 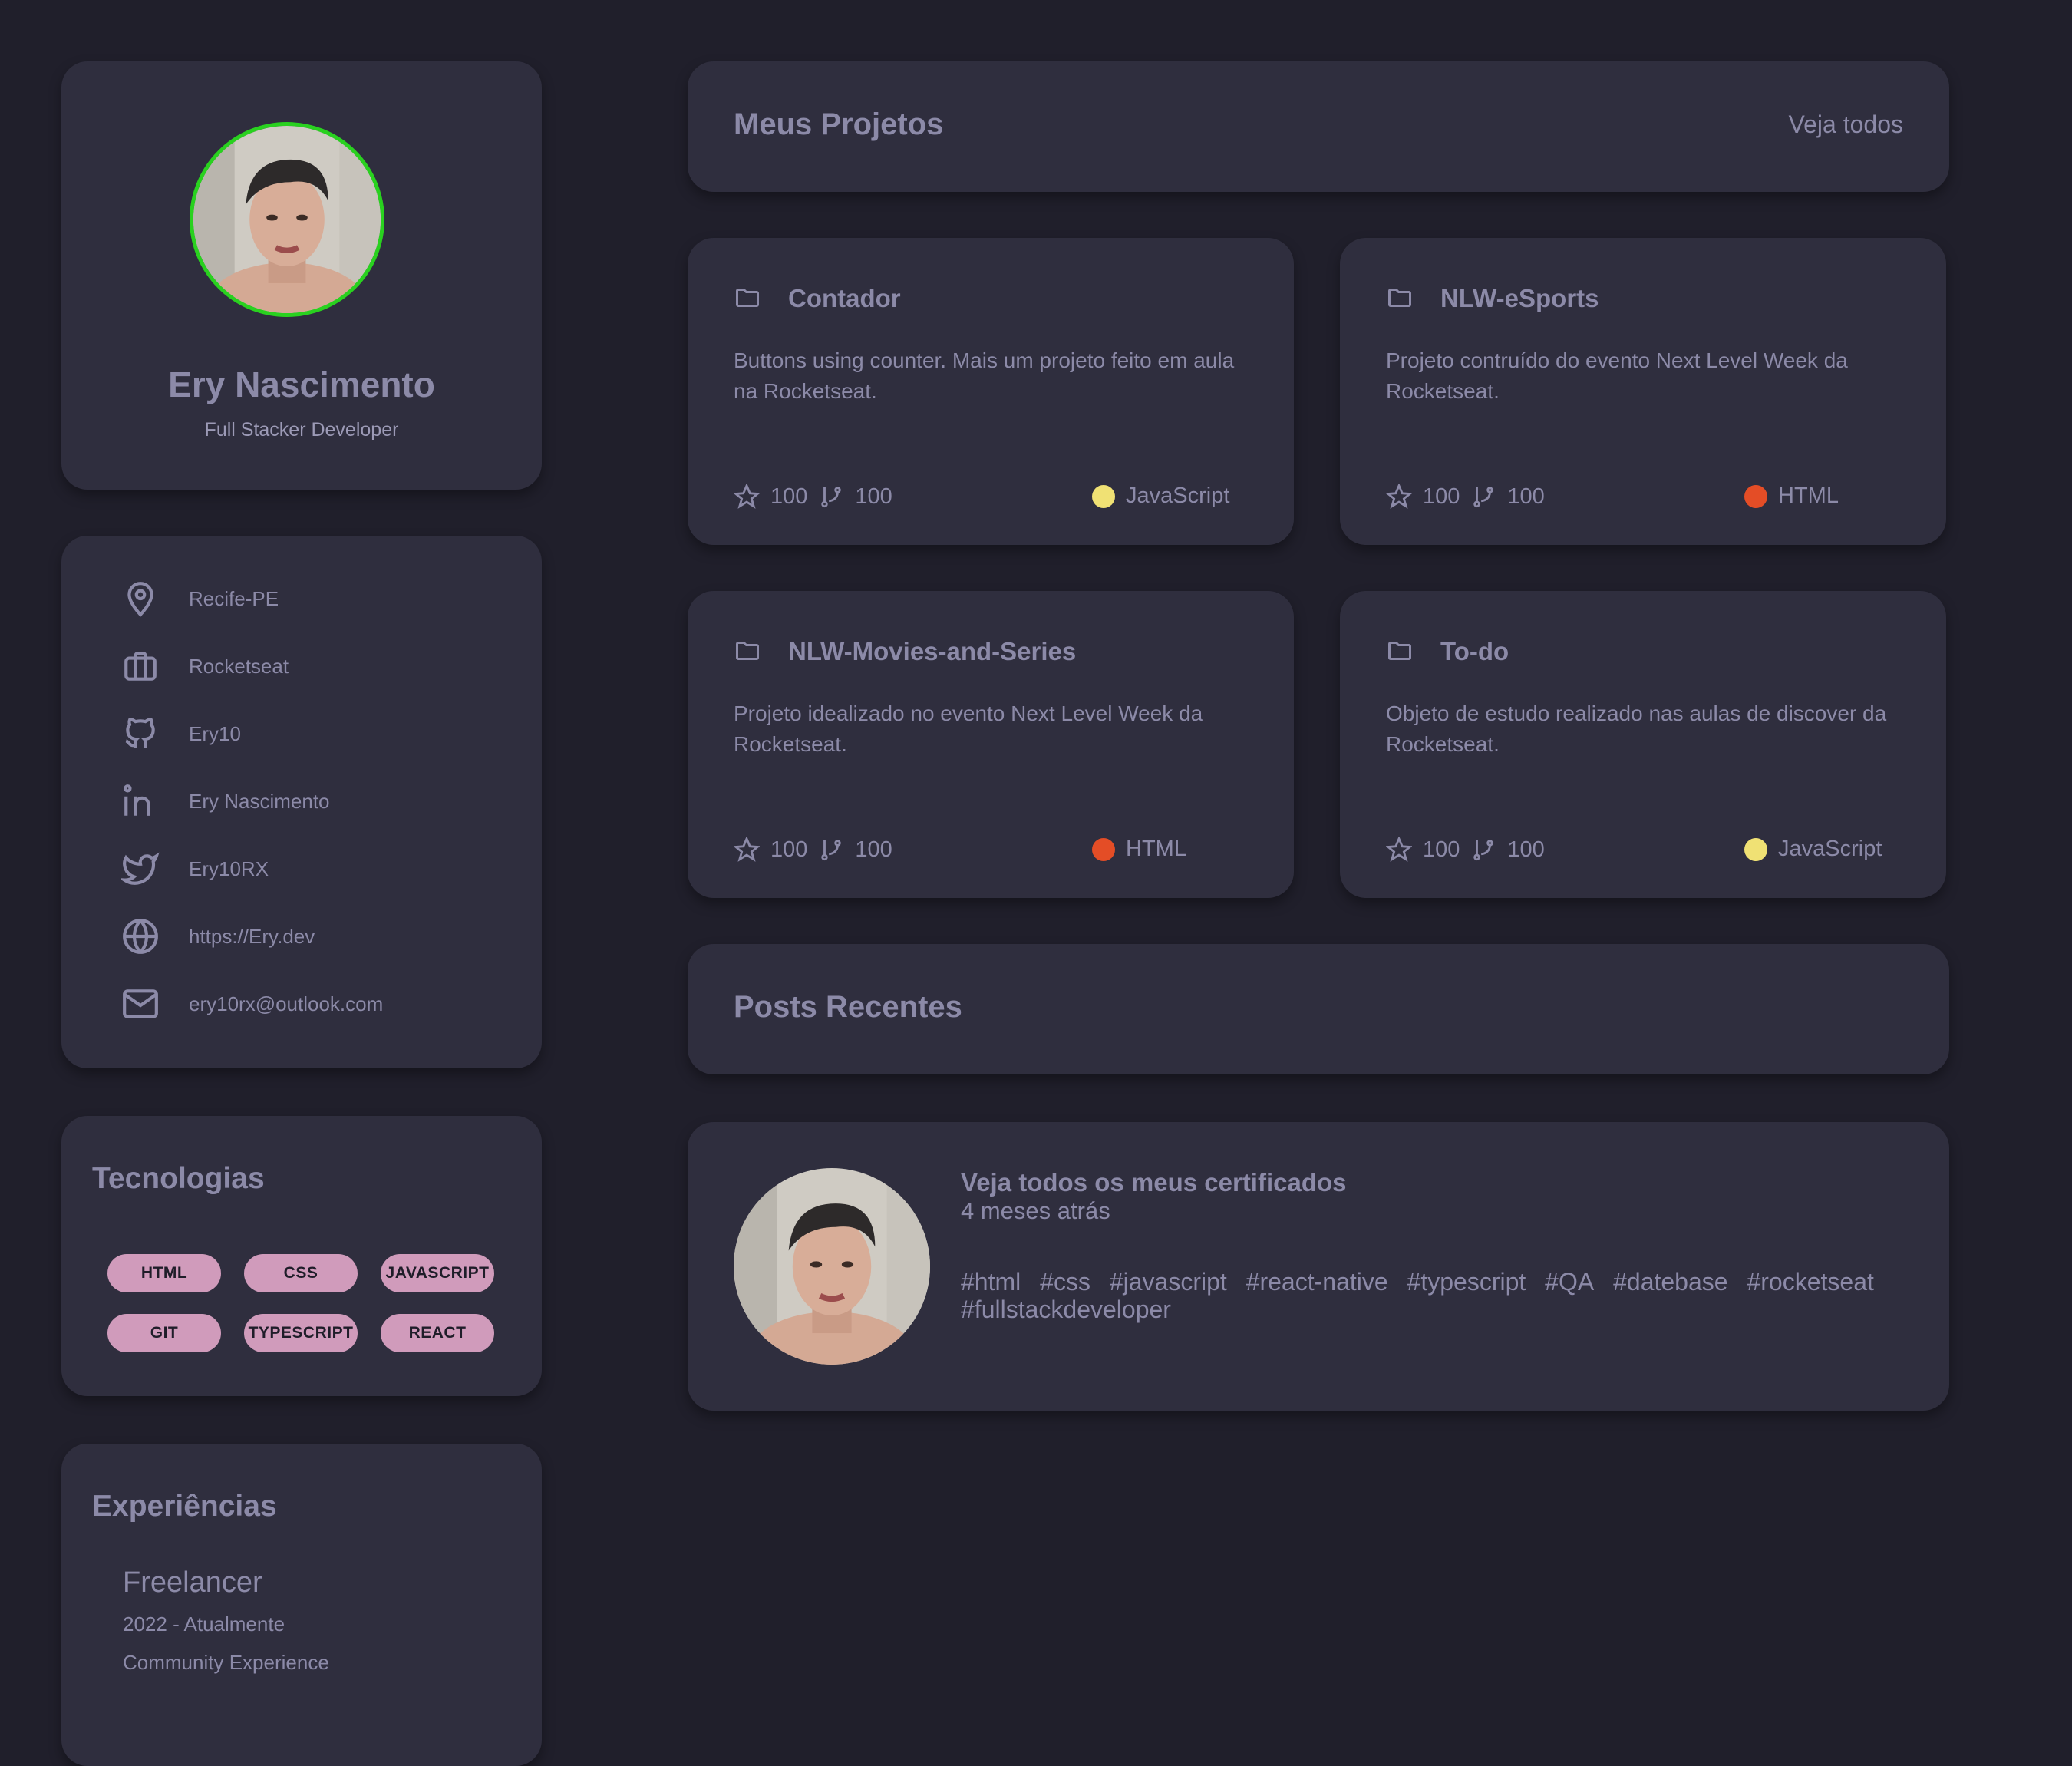 I want to click on experience-company: Community Experience, so click(x=226, y=1663).